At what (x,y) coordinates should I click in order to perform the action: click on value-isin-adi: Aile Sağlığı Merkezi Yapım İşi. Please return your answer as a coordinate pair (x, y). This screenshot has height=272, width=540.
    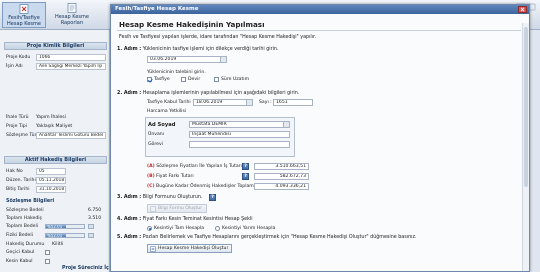
    Looking at the image, I should click on (71, 66).